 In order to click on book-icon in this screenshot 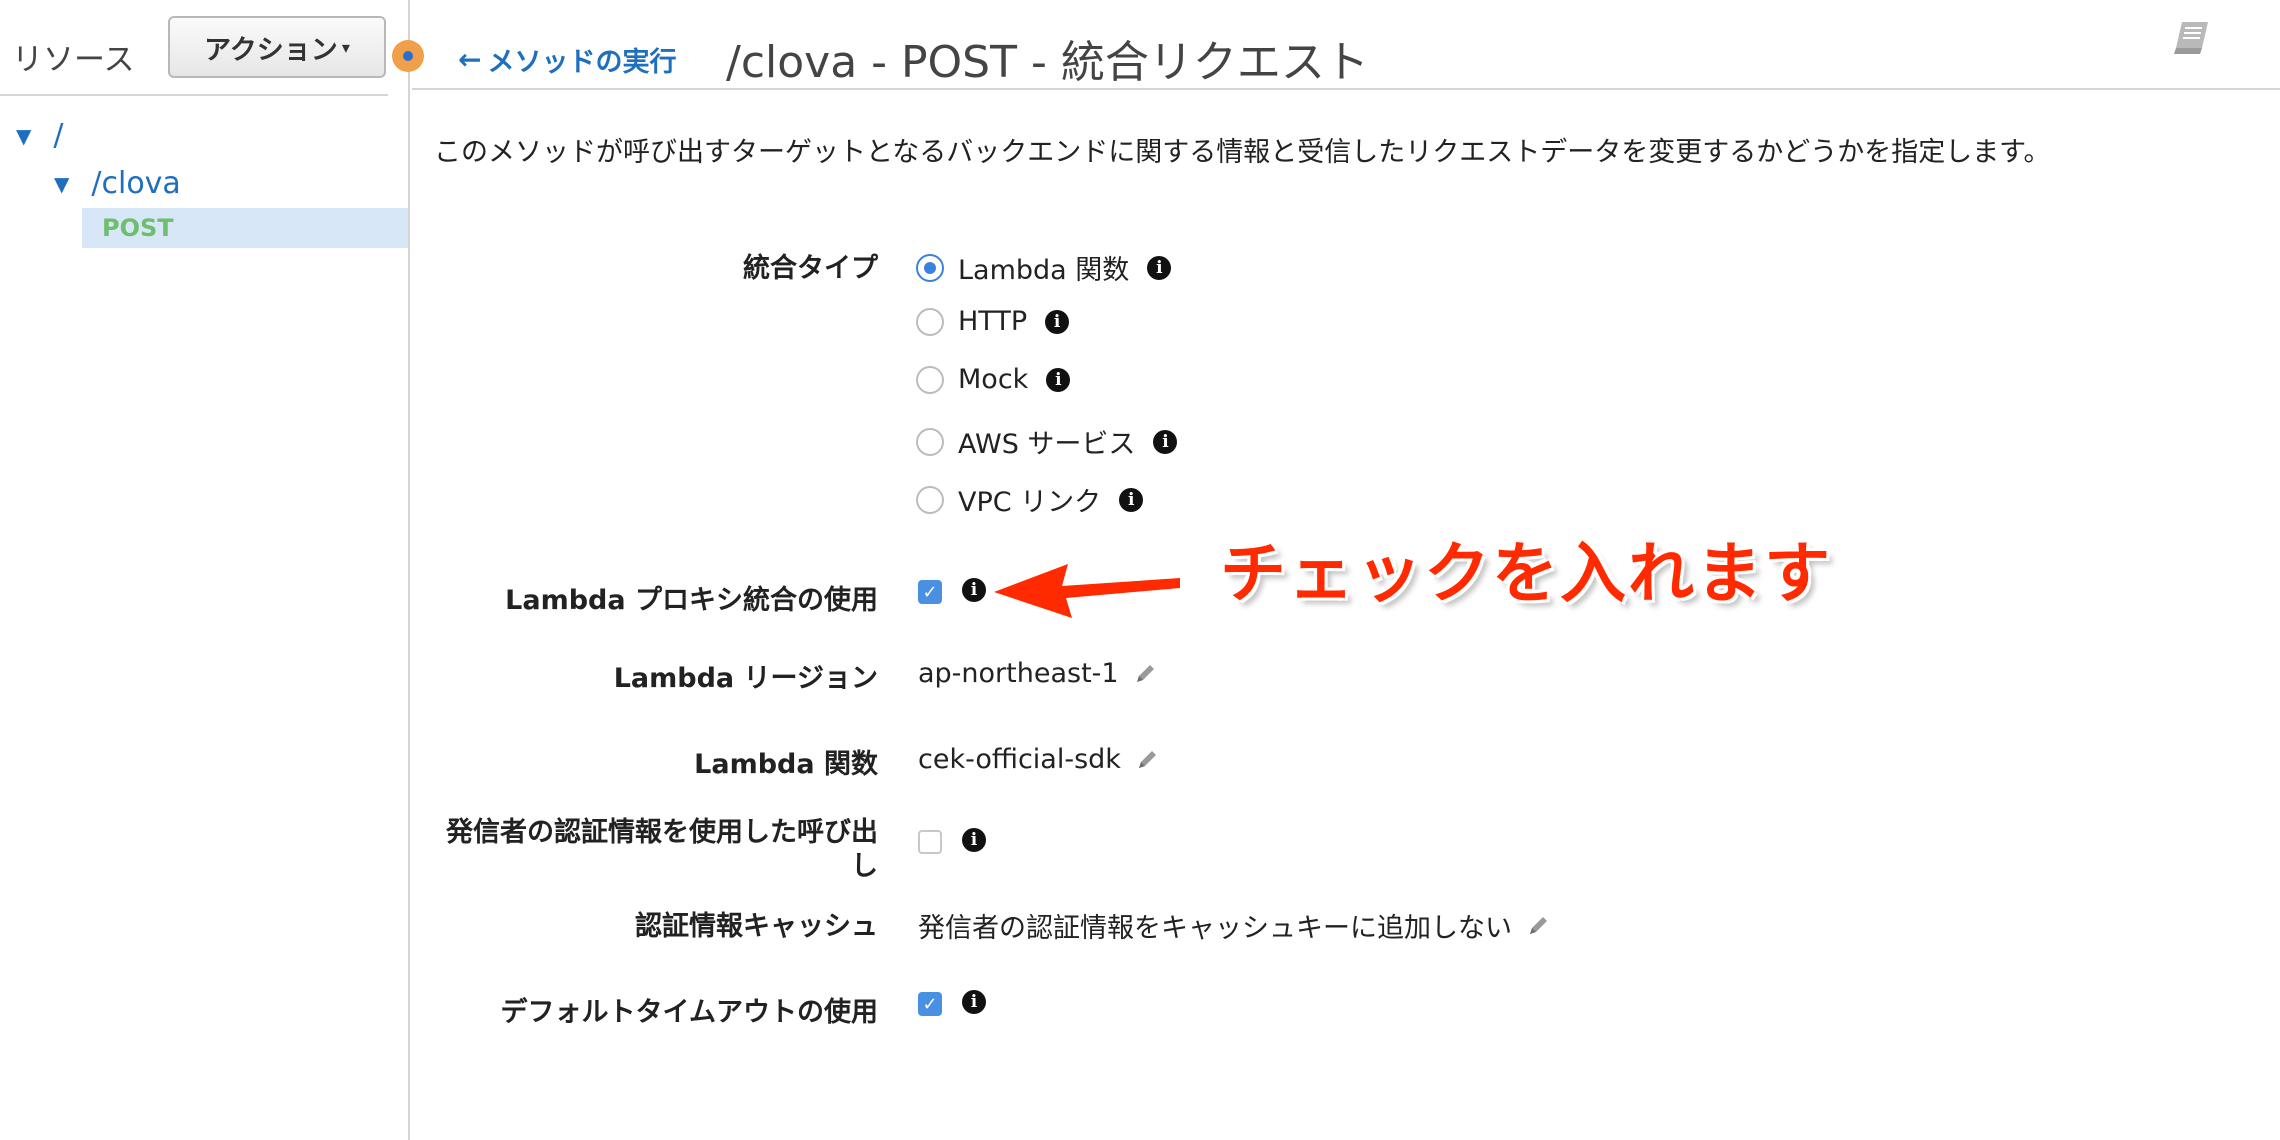, I will do `click(2192, 37)`.